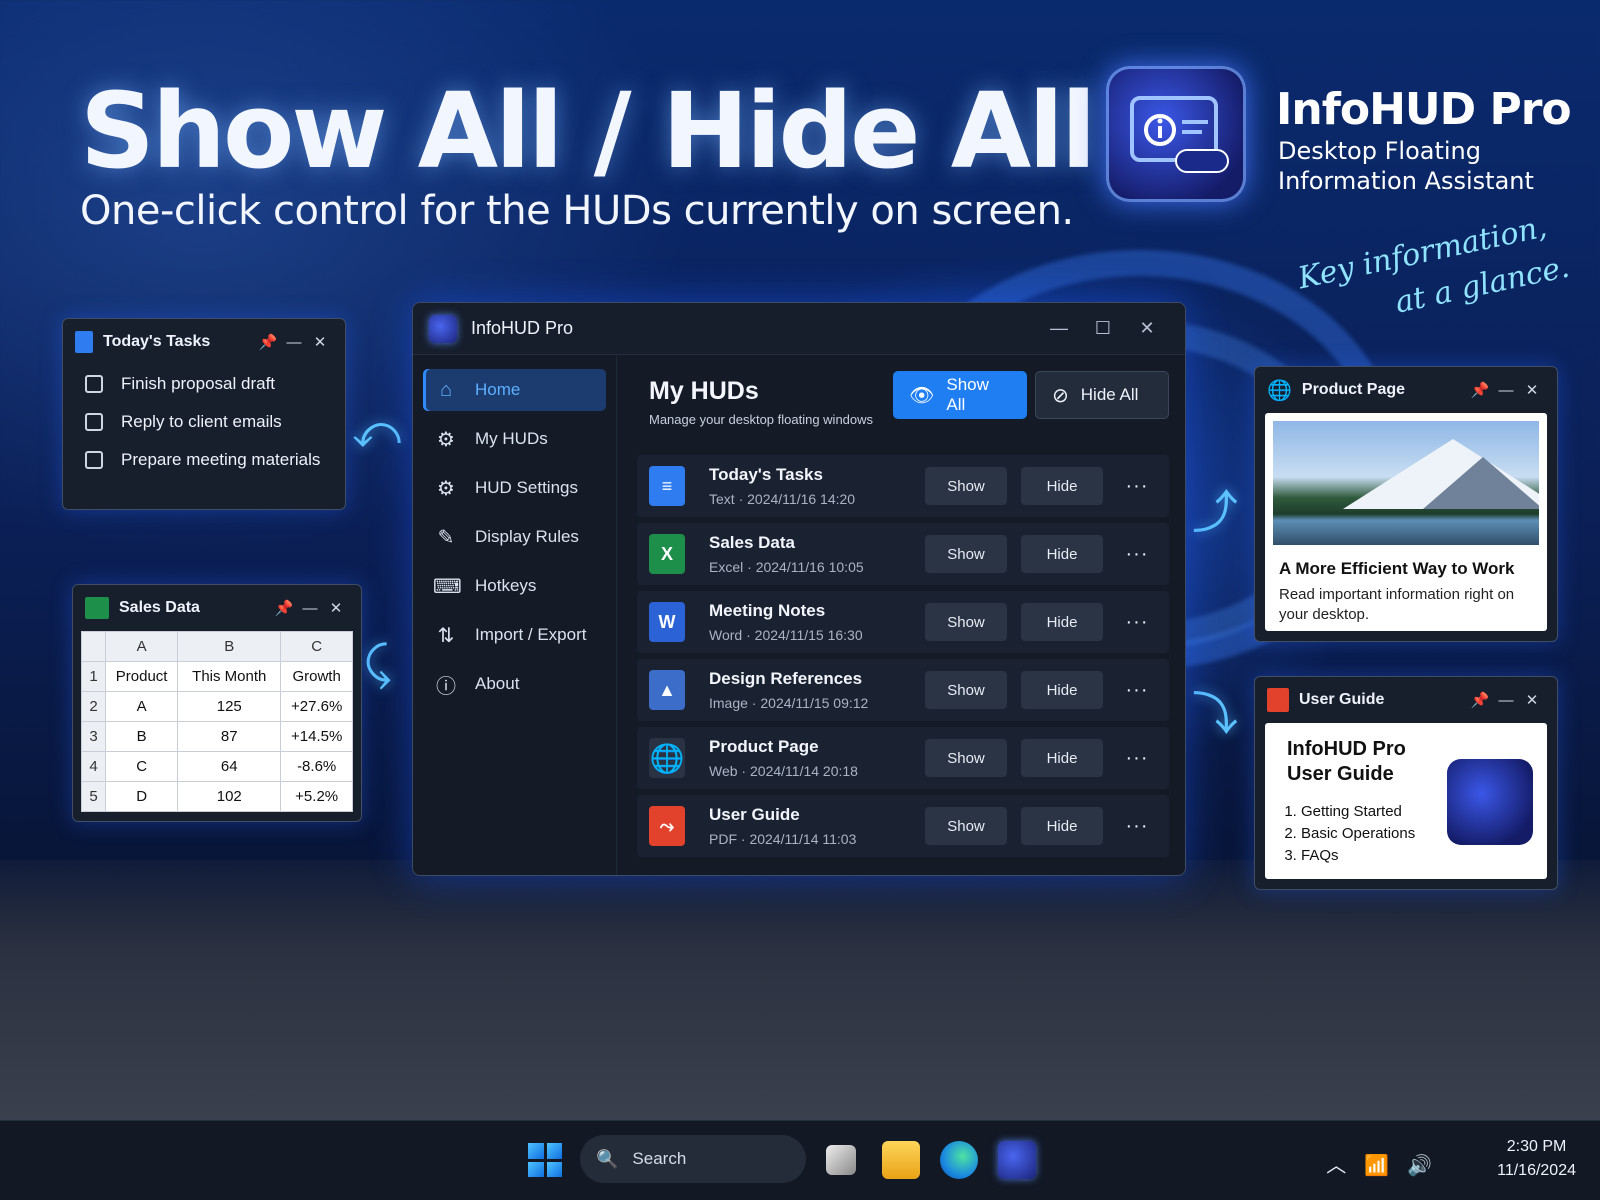 This screenshot has height=1200, width=1600. I want to click on sidebar-item-label: Import / Export, so click(531, 634).